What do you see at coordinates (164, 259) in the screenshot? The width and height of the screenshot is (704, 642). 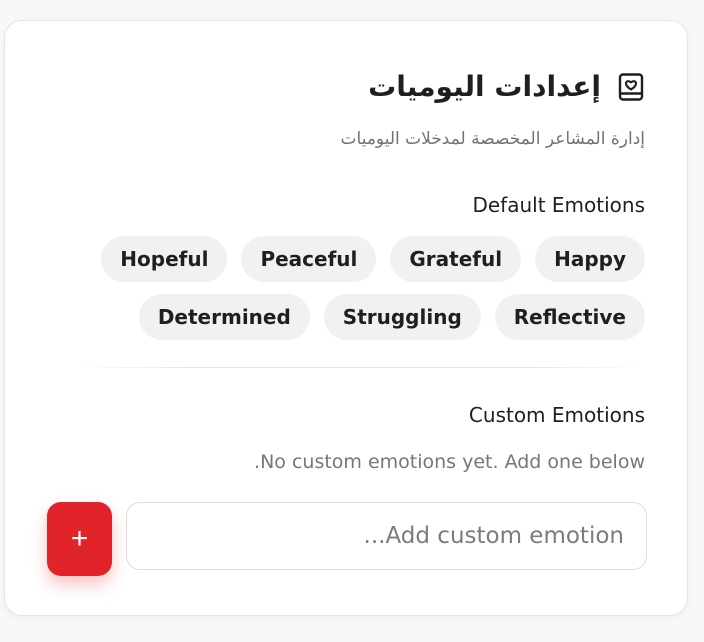 I see `emotion-chip-hopeful: Hopeful` at bounding box center [164, 259].